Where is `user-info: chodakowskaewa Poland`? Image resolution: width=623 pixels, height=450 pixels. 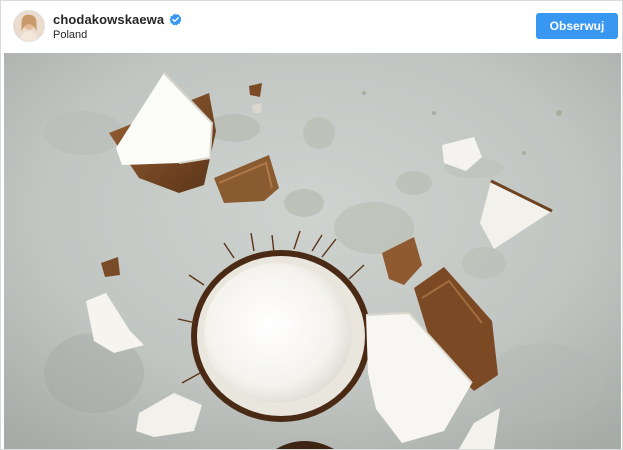
user-info: chodakowskaewa Poland is located at coordinates (117, 26).